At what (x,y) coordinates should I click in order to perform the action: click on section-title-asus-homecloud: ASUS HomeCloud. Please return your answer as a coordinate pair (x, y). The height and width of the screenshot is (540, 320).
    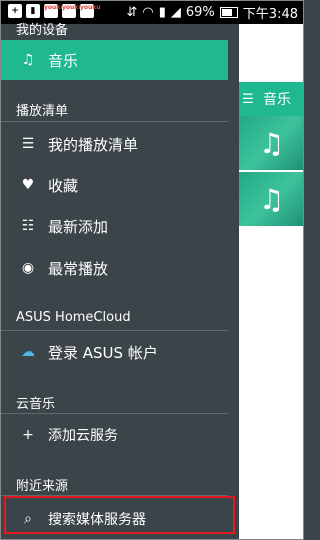
    Looking at the image, I should click on (73, 317).